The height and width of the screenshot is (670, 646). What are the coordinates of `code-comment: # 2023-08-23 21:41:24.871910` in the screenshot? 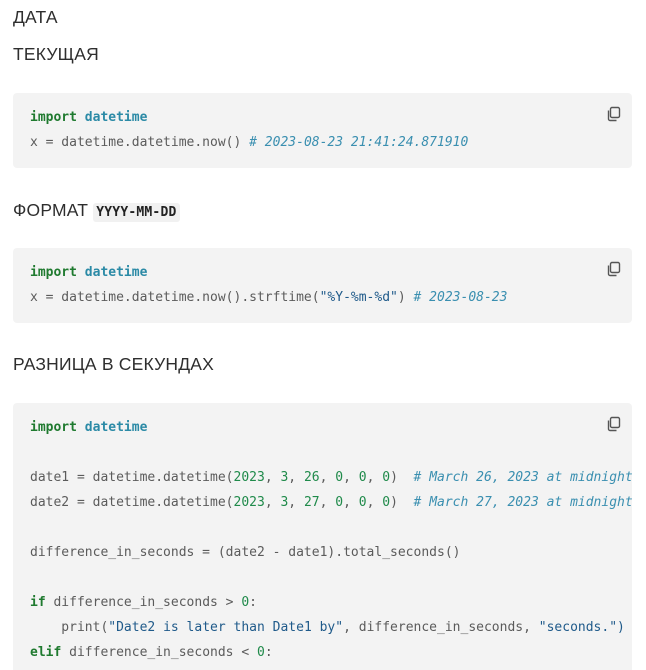 It's located at (359, 142).